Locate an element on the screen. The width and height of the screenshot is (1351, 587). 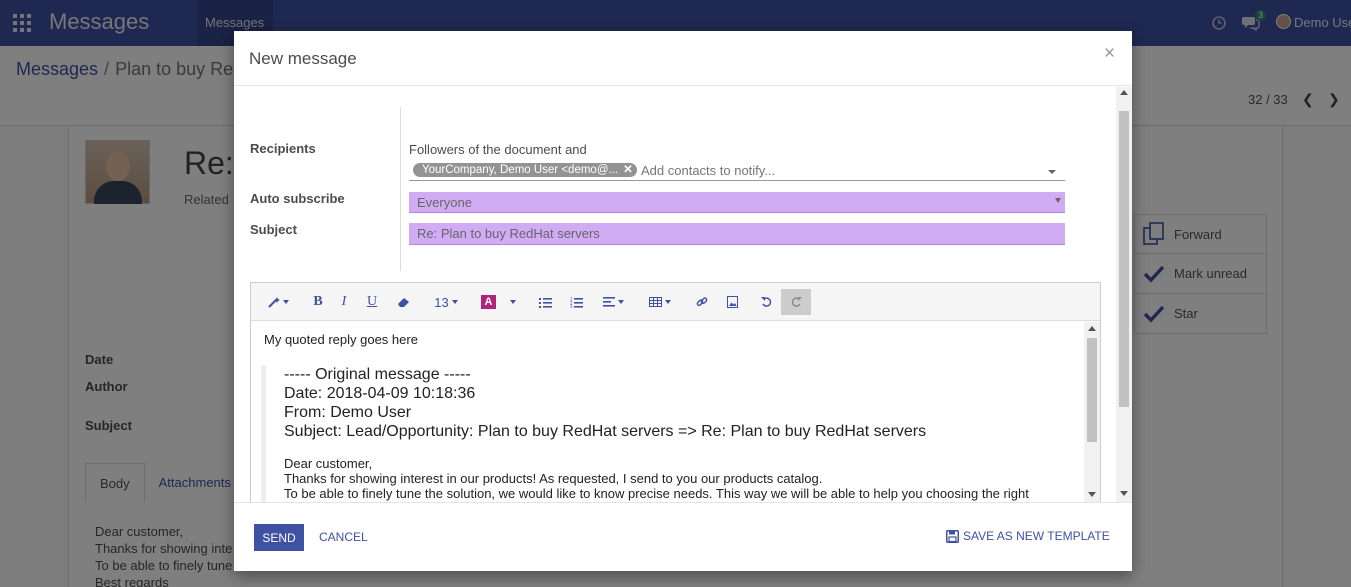
unordered-list-icon is located at coordinates (545, 302).